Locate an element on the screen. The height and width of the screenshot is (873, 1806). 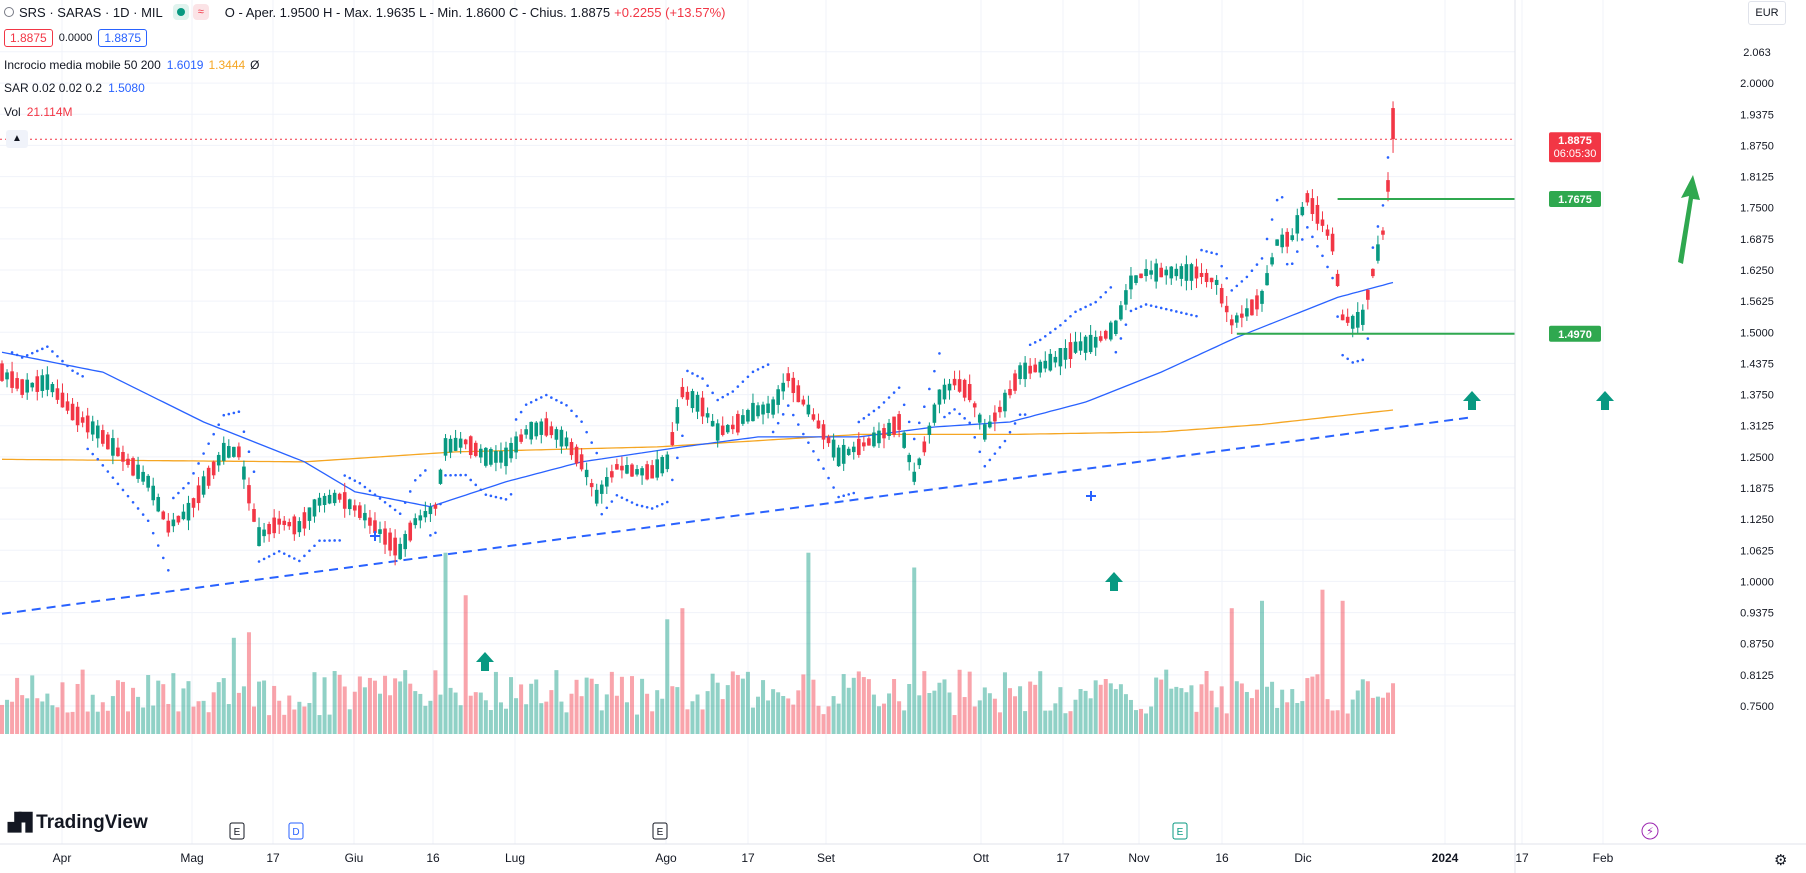
vol-row: Vol 21.114M is located at coordinates (38, 112).